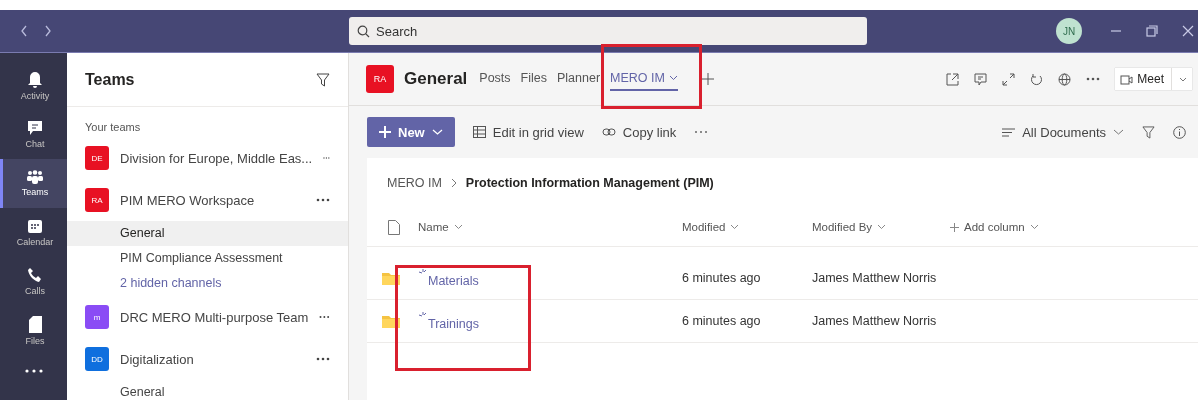 The image size is (1198, 400). I want to click on close-icon, so click(1188, 31).